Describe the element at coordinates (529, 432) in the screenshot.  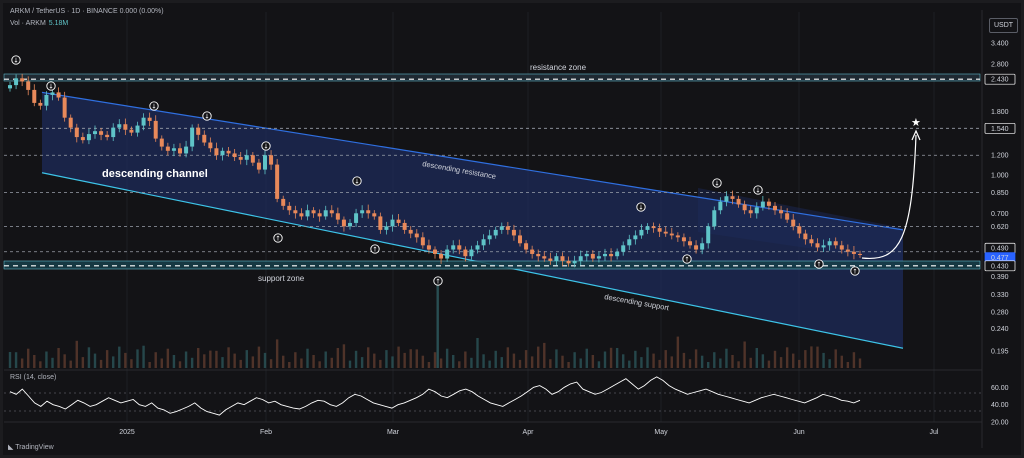
I see `time-axis: 2025 Feb Mar Apr May Jun Jul` at that location.